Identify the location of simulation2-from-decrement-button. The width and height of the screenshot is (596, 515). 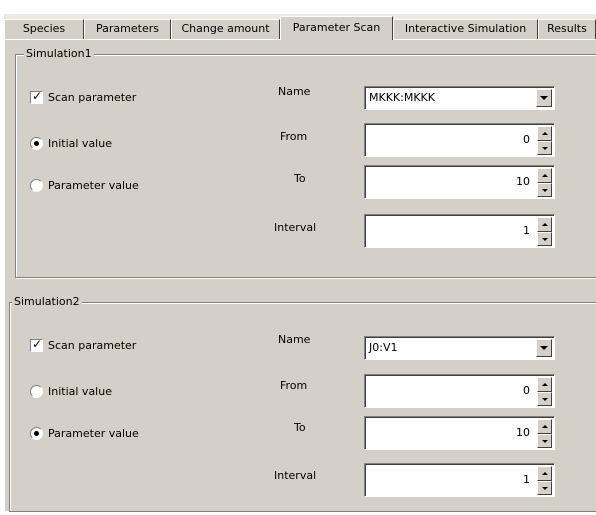
(544, 399).